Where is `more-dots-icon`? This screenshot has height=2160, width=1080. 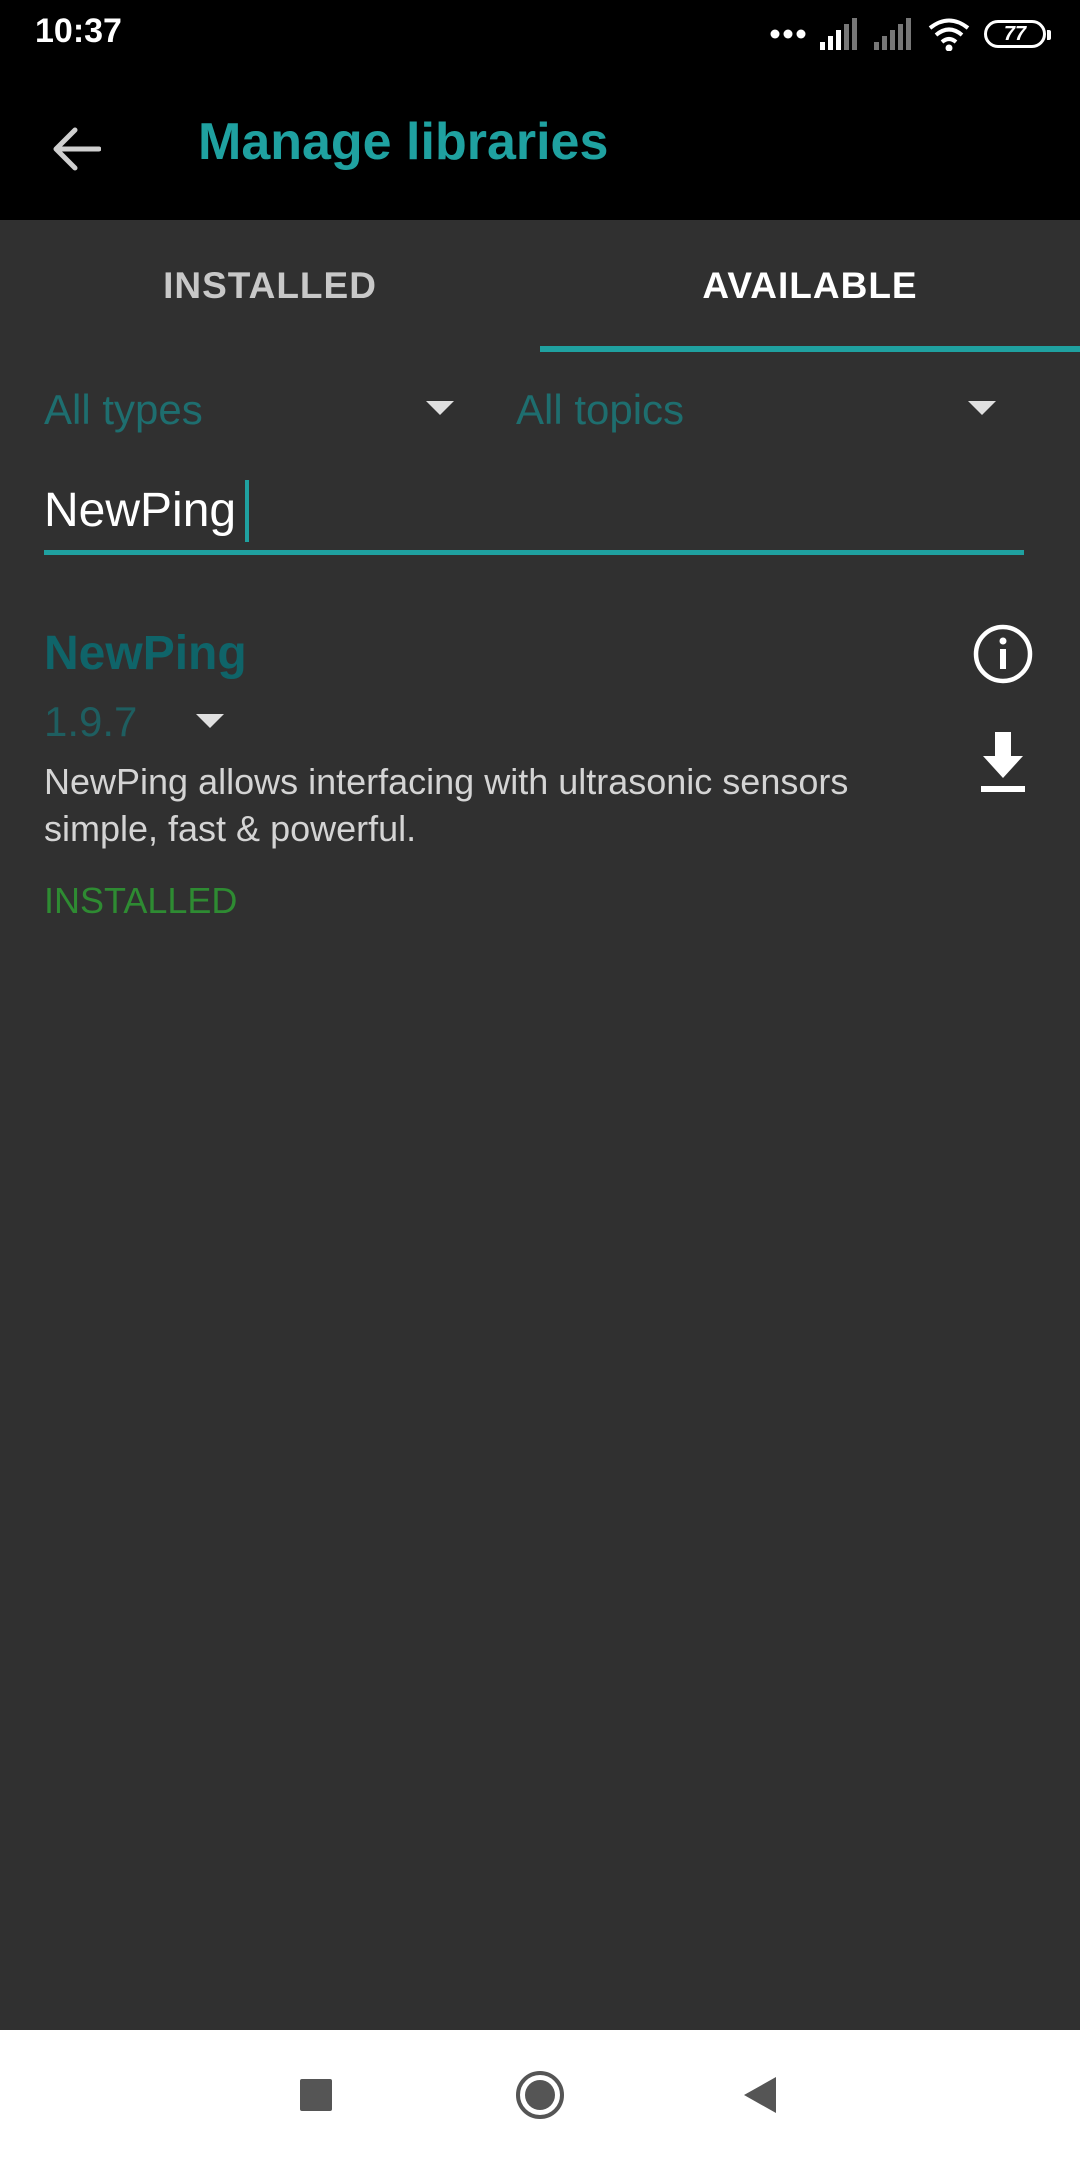
more-dots-icon is located at coordinates (788, 34).